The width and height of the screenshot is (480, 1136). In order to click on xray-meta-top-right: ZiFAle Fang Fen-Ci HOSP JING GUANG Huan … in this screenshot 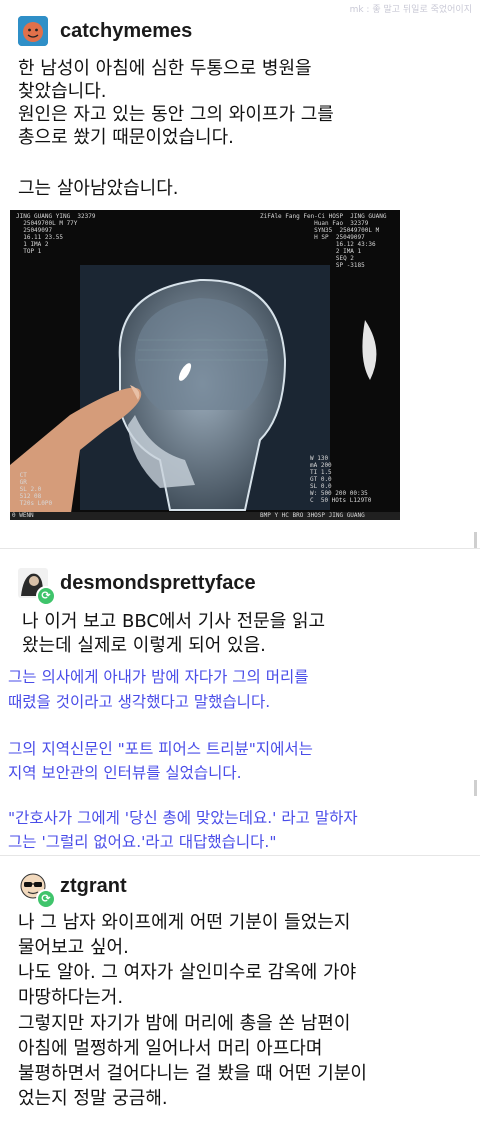, I will do `click(323, 241)`.